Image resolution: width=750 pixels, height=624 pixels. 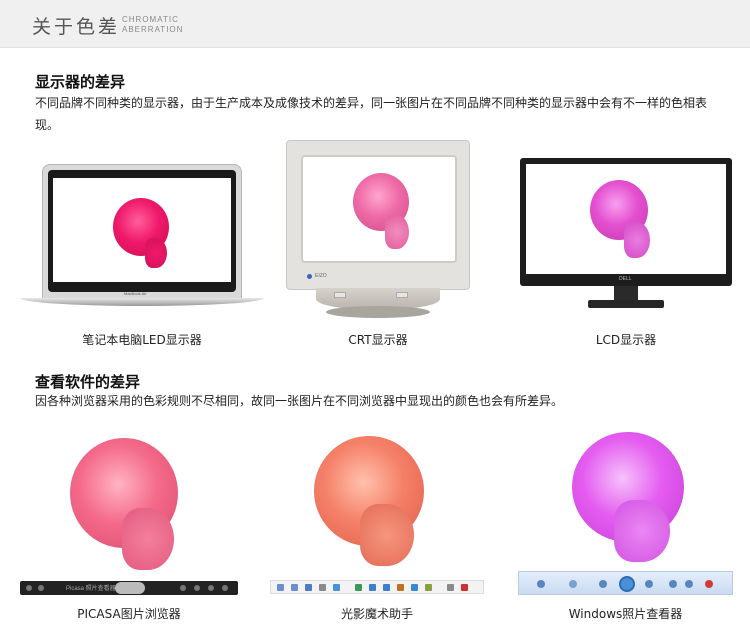 I want to click on header-title: 关于色差, so click(x=76, y=27).